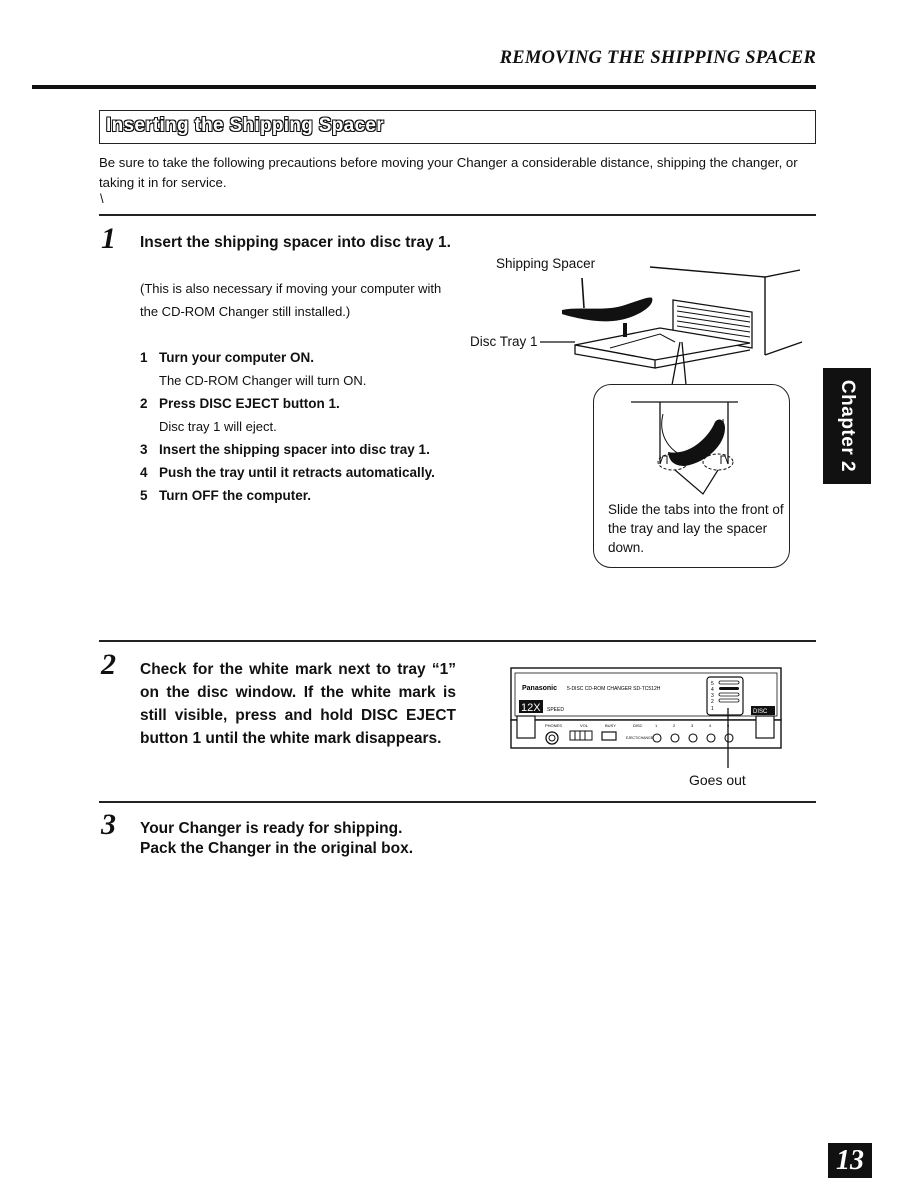 This screenshot has width=918, height=1188. Describe the element at coordinates (249, 403) in the screenshot. I see `substep-text: Press DISC EJECT button 1.` at that location.